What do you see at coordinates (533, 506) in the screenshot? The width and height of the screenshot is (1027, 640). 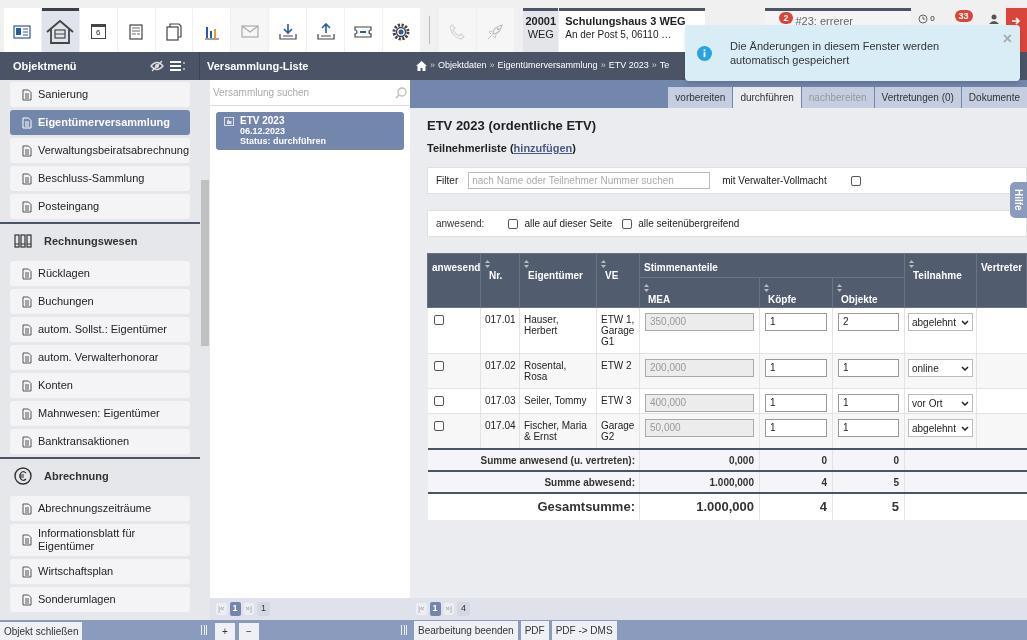 I see `total-label: Gesamtsumme:` at bounding box center [533, 506].